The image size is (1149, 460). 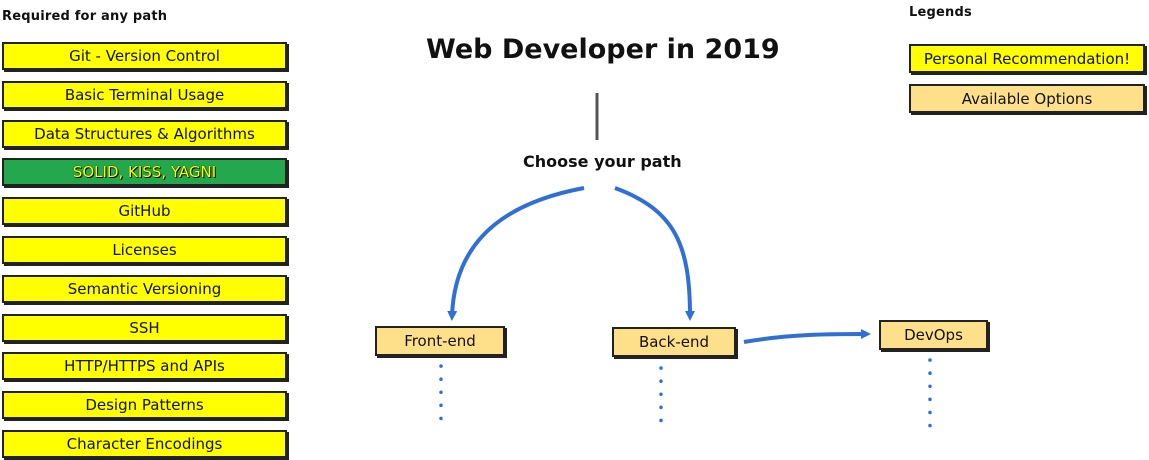 What do you see at coordinates (602, 161) in the screenshot?
I see `choose-path-label: Choose your path` at bounding box center [602, 161].